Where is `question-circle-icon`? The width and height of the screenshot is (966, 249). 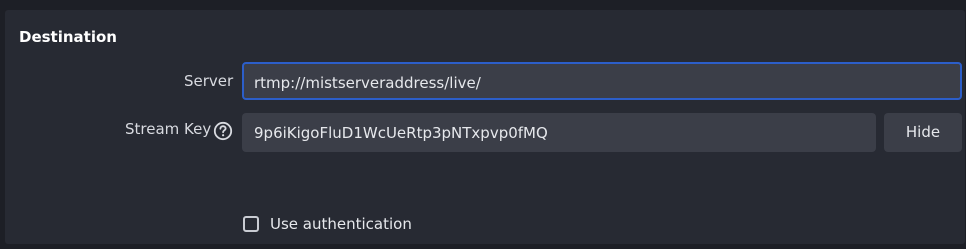 question-circle-icon is located at coordinates (223, 131).